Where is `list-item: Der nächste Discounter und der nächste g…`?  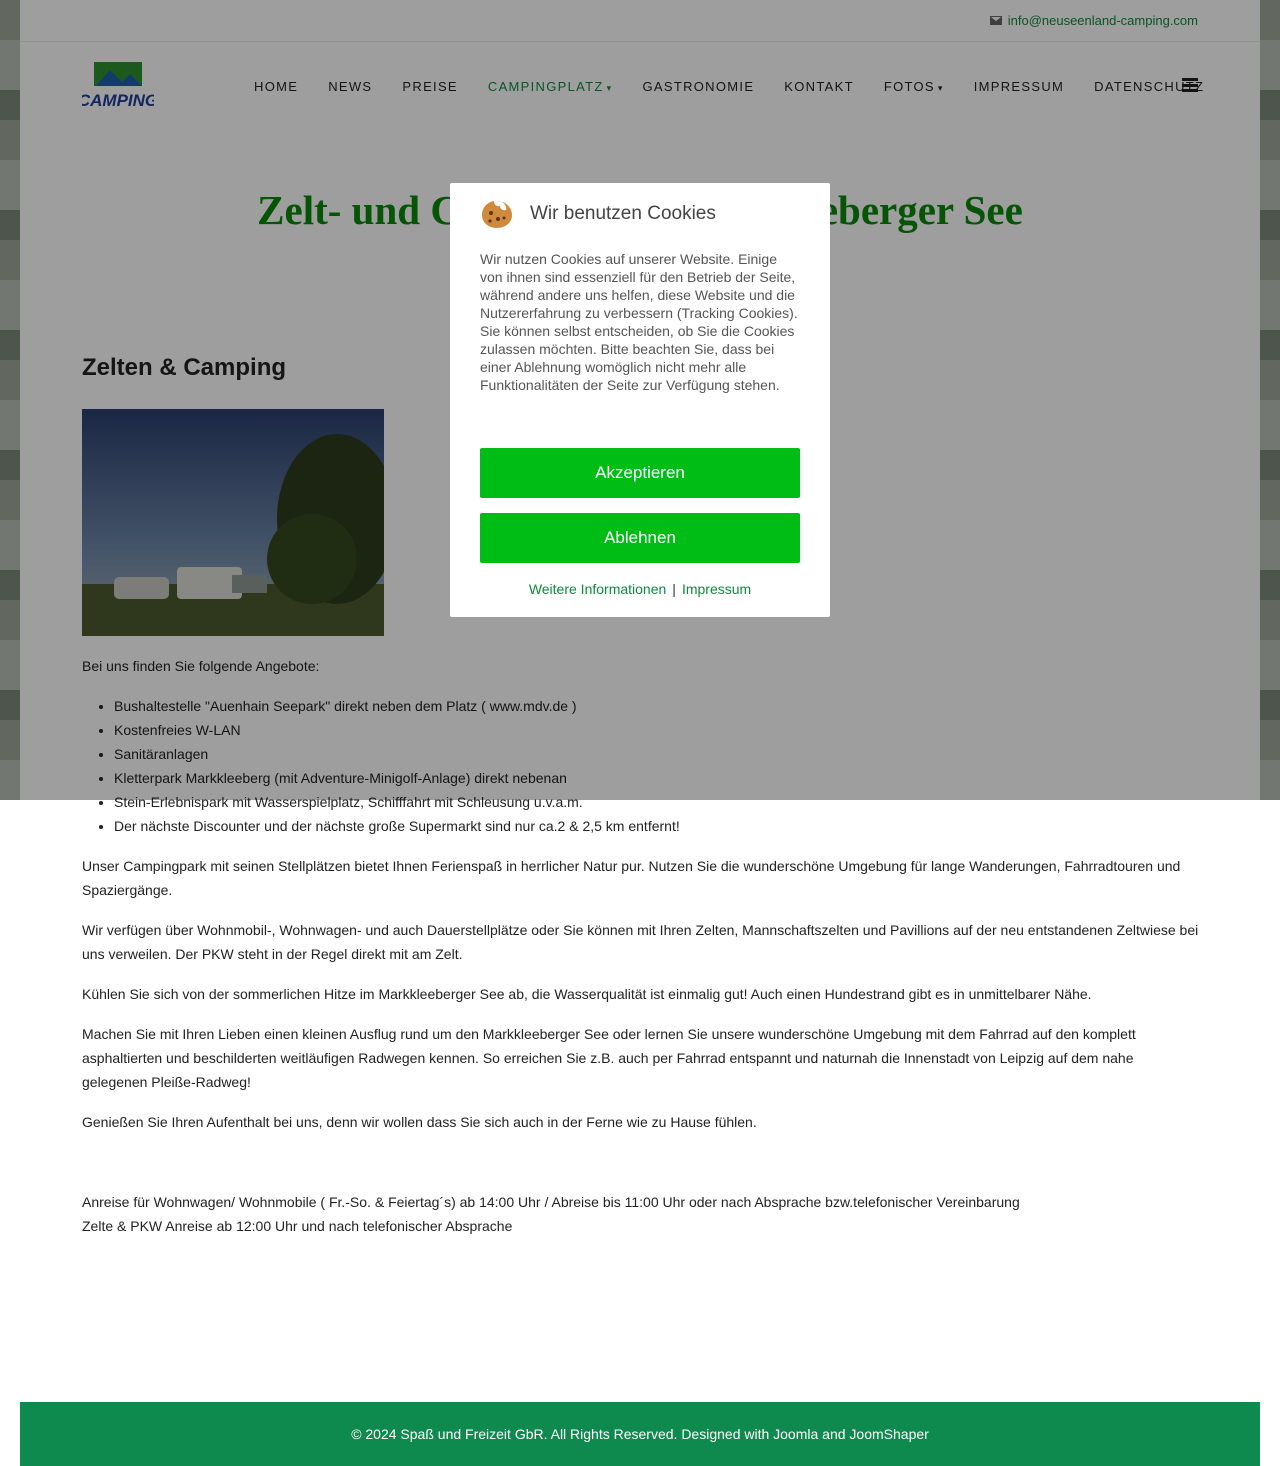 list-item: Der nächste Discounter und der nächste g… is located at coordinates (658, 826).